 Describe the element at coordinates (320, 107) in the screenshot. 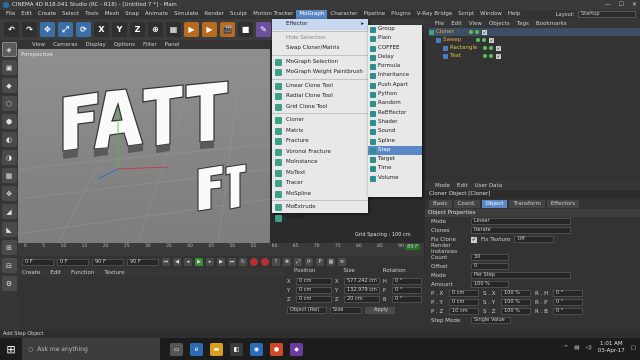

I see `mograph-item-grid-clone-tool: Grid Clone Tool` at that location.